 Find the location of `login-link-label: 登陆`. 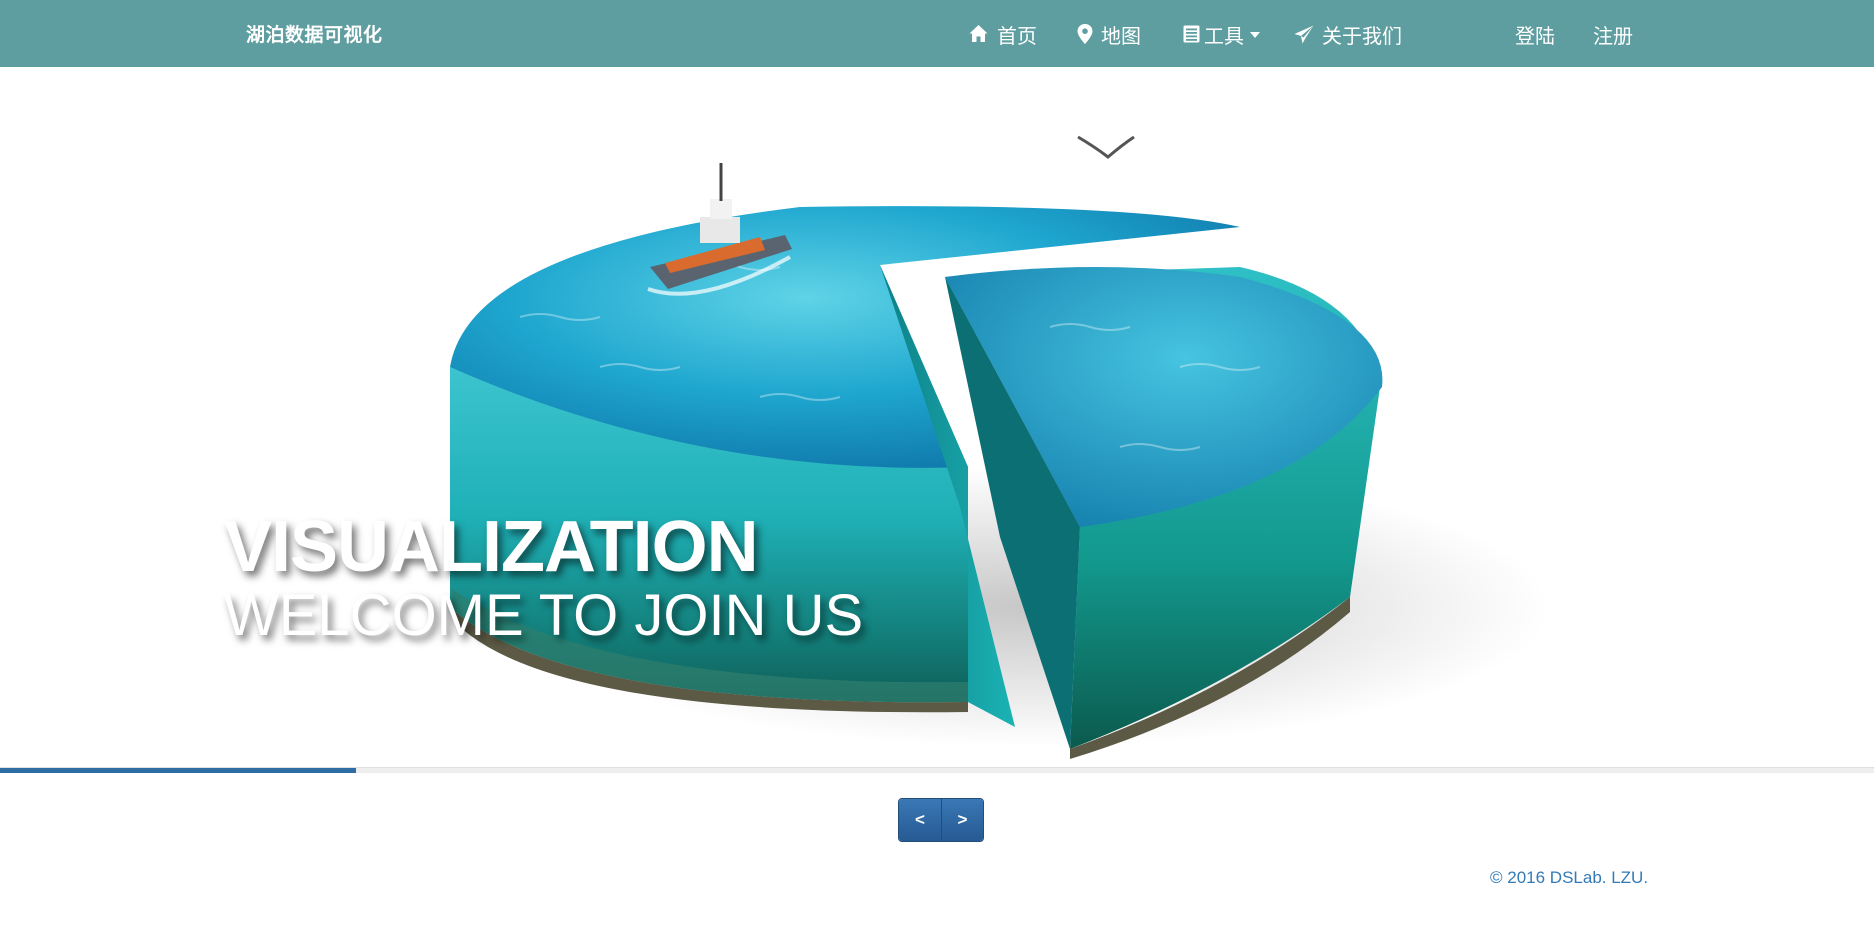

login-link-label: 登陆 is located at coordinates (1535, 35).